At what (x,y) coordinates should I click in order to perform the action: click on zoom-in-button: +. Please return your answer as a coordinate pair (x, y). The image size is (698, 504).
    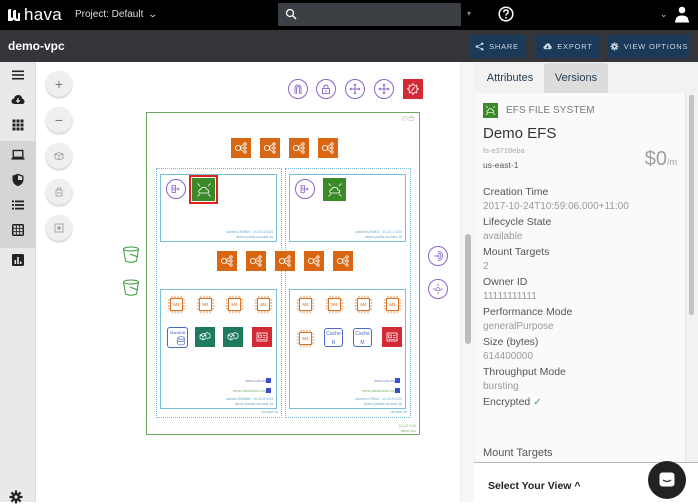
    Looking at the image, I should click on (59, 84).